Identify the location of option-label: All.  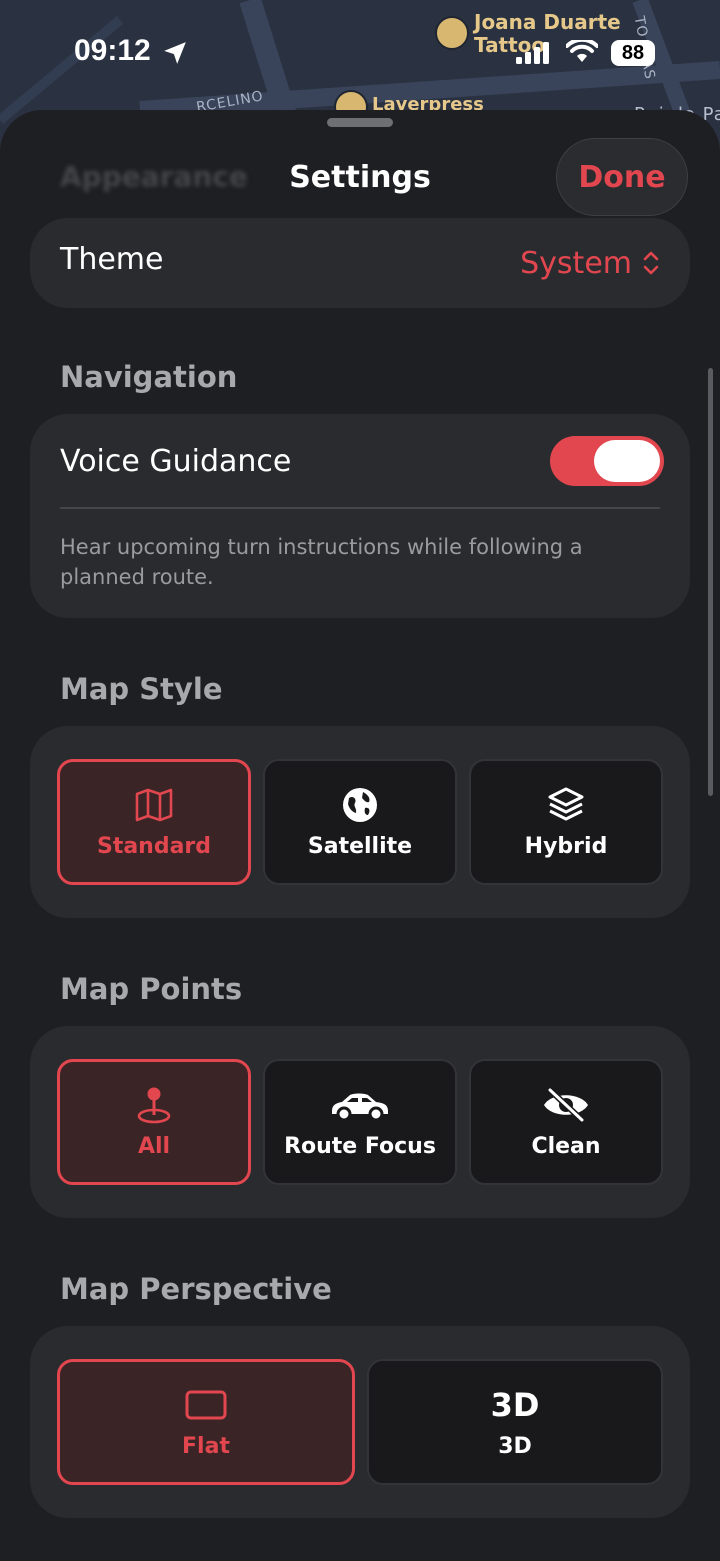
(154, 1146).